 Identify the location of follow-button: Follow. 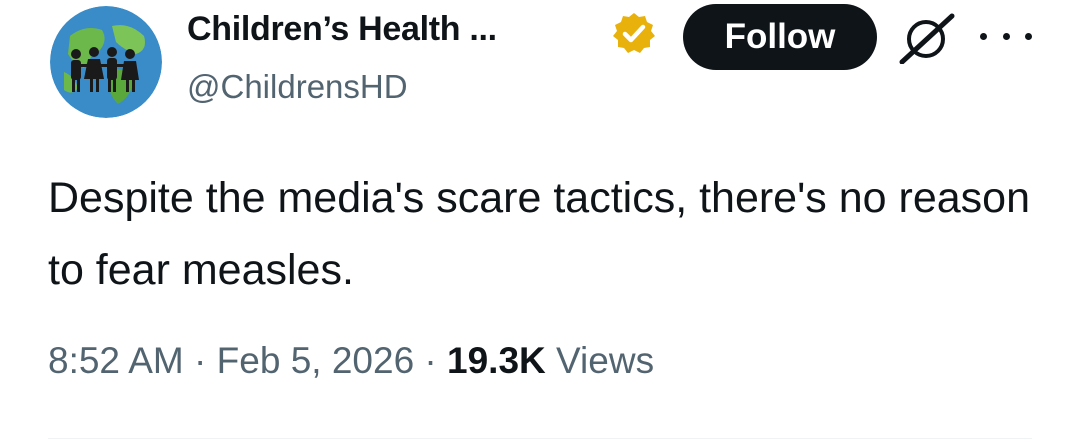
(780, 37).